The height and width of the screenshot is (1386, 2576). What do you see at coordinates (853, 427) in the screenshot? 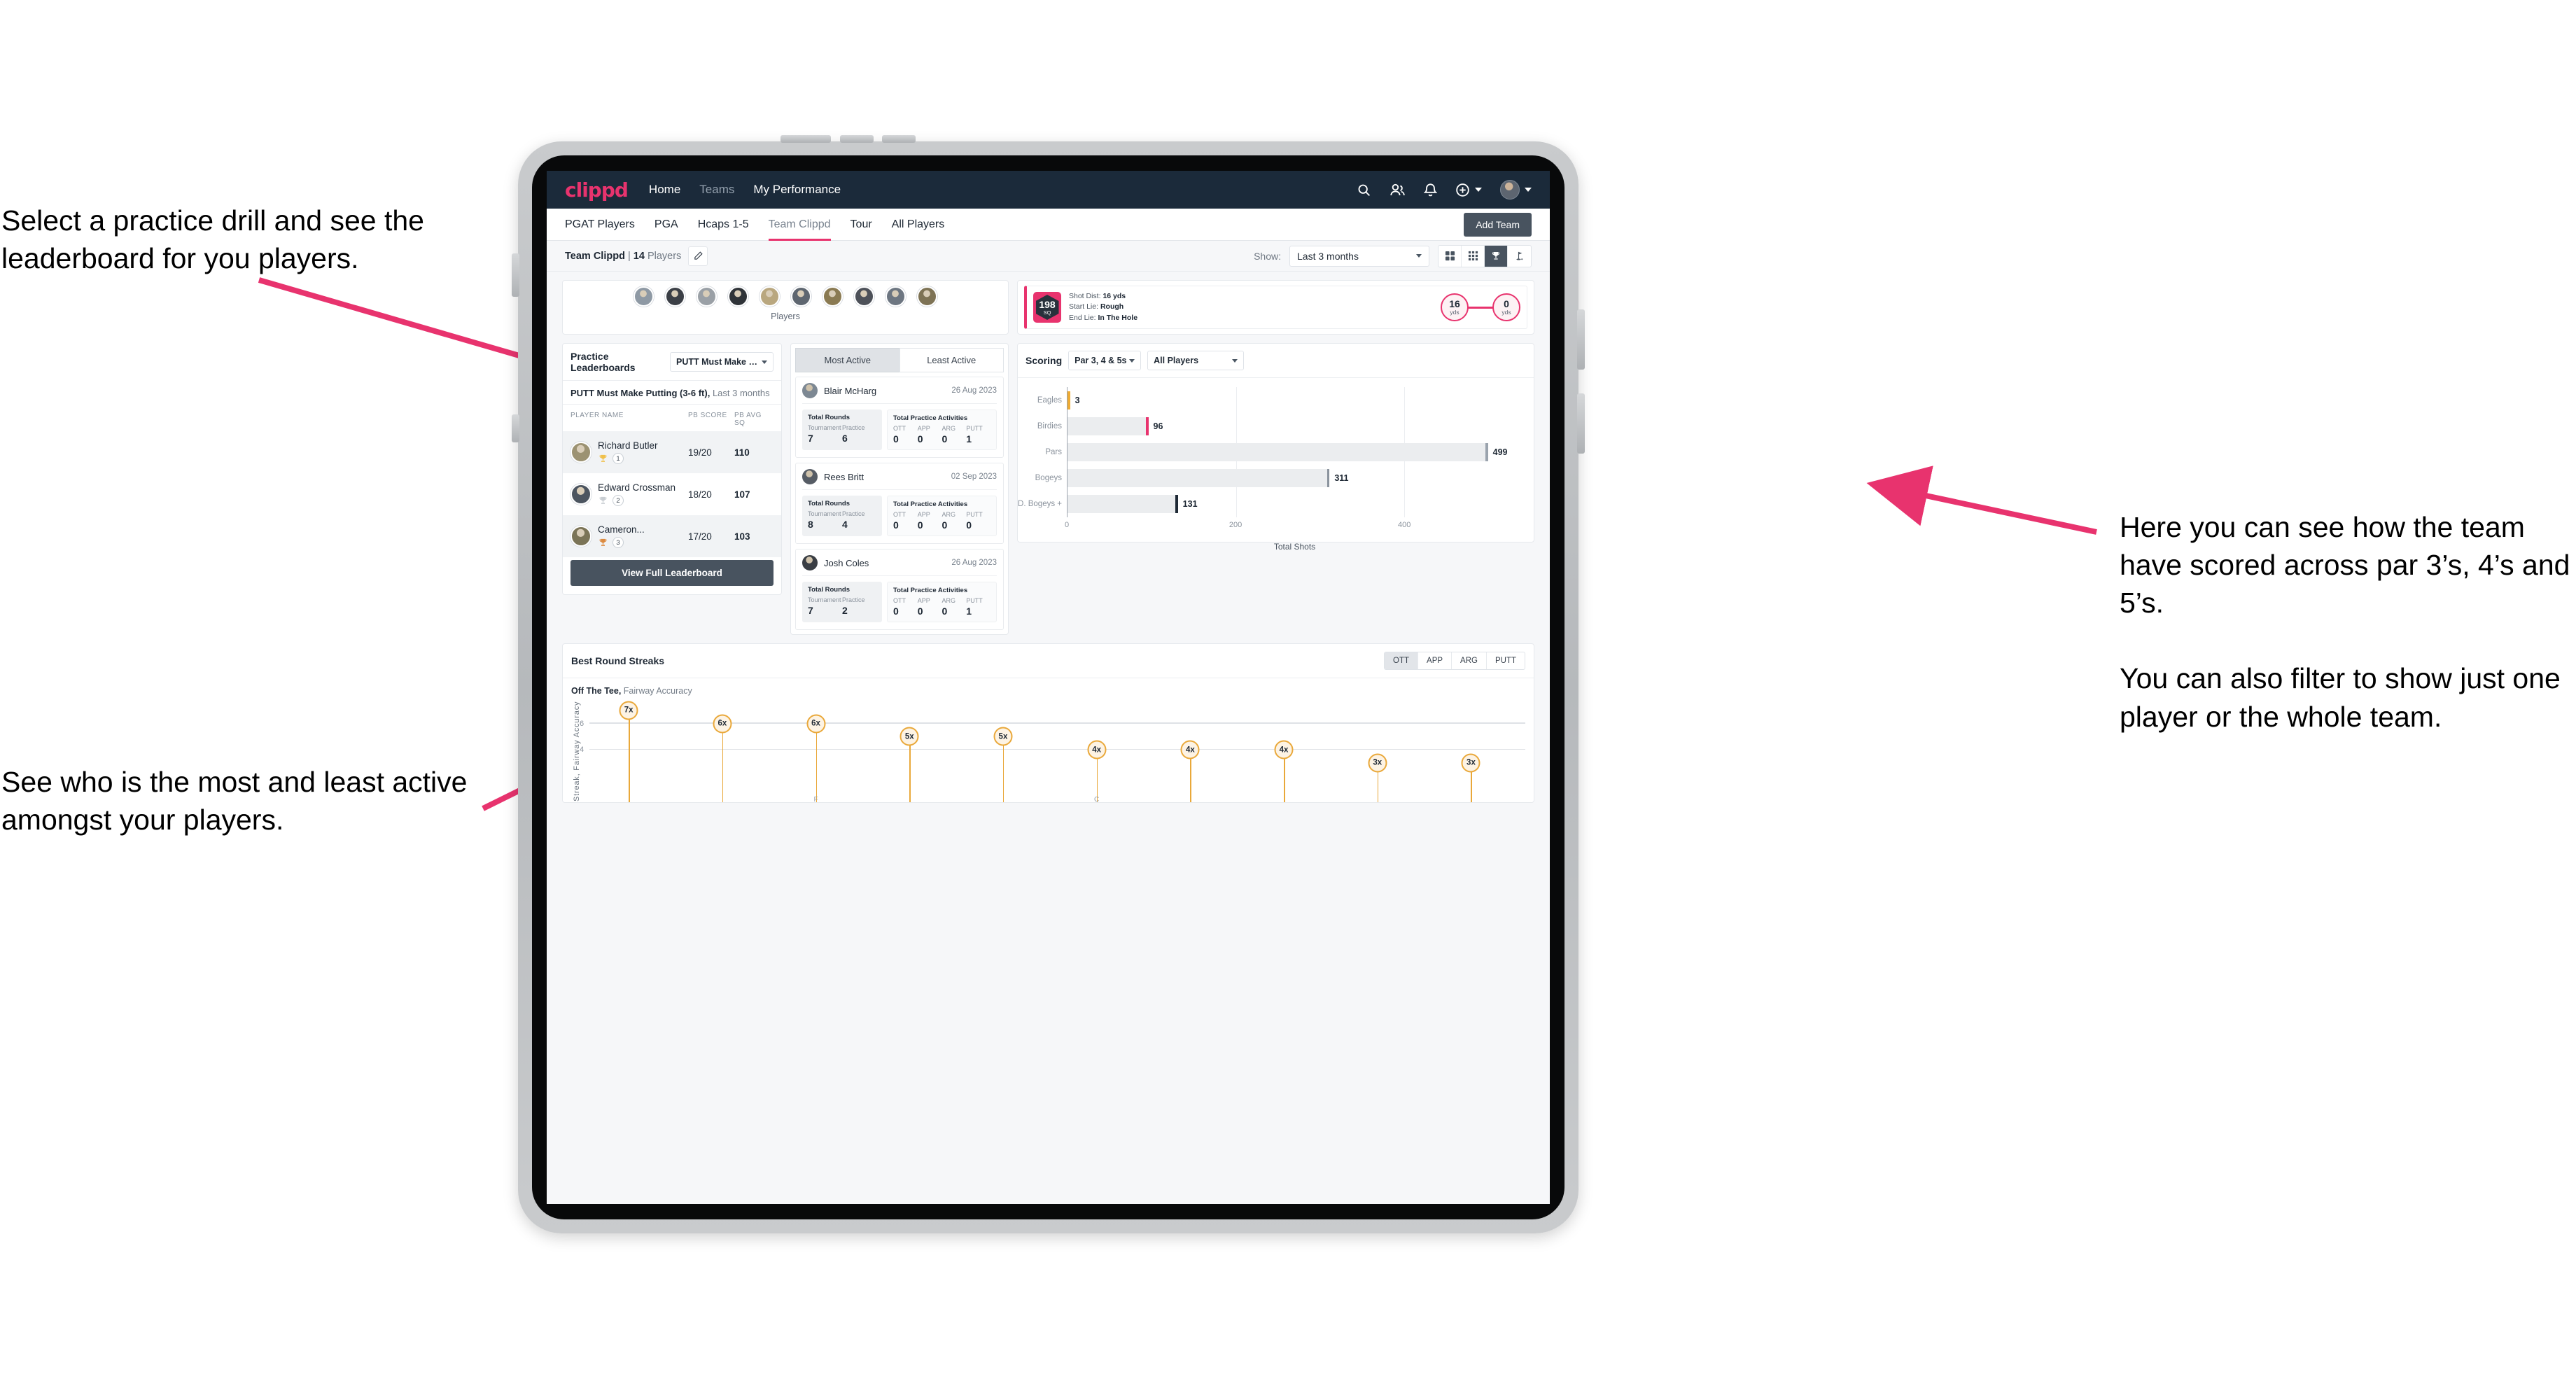
I see `rounds-stat-label: Practice` at bounding box center [853, 427].